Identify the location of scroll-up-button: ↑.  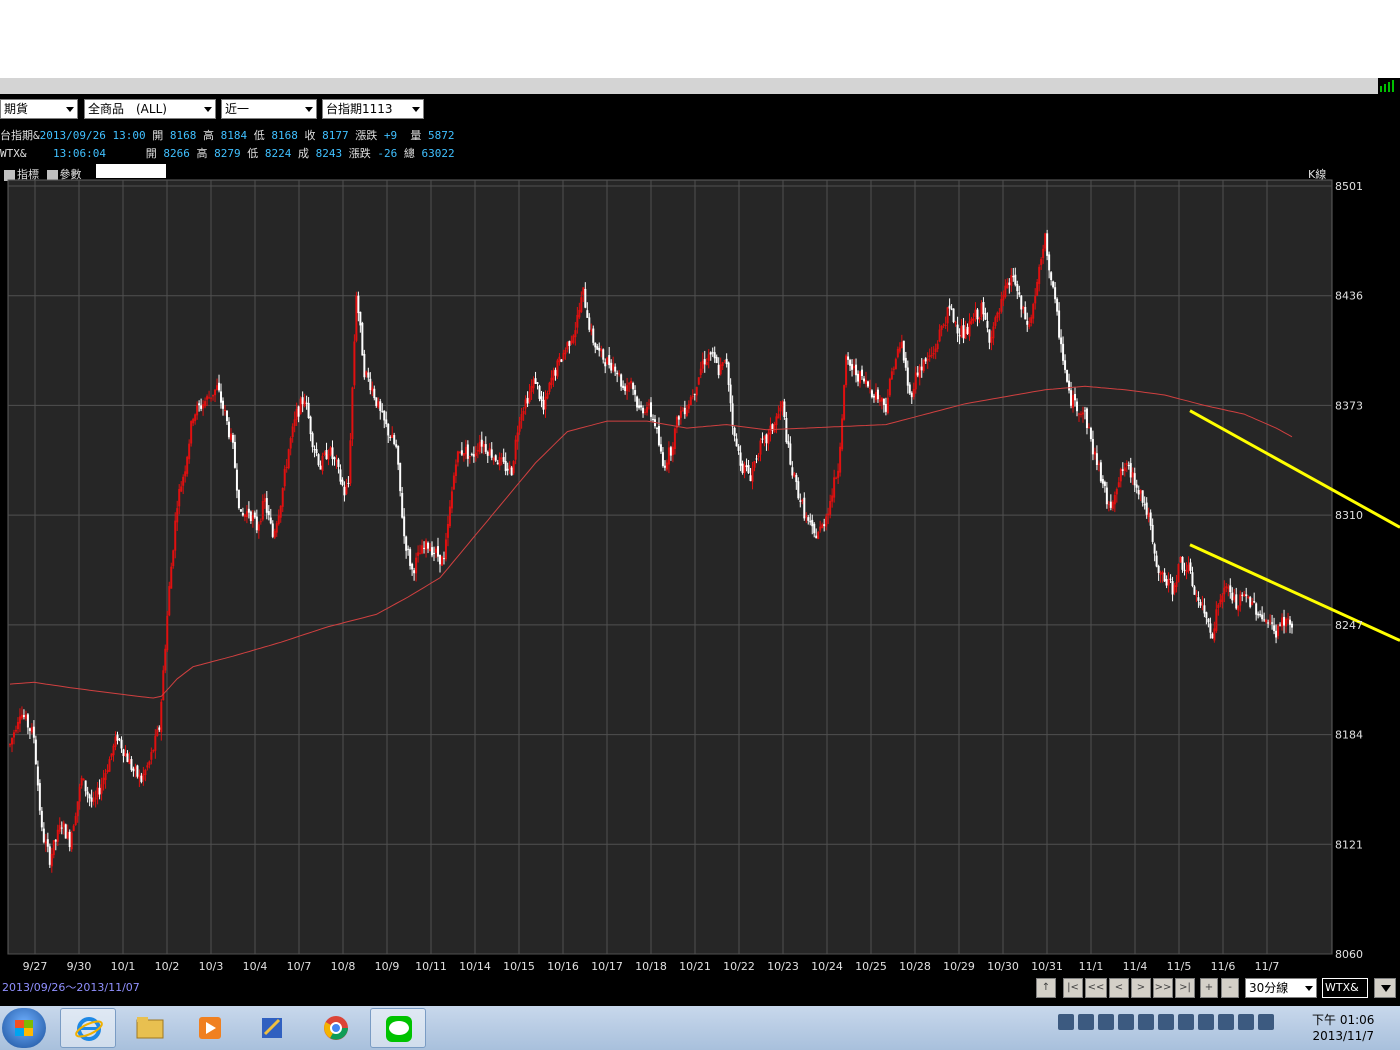
(1046, 988).